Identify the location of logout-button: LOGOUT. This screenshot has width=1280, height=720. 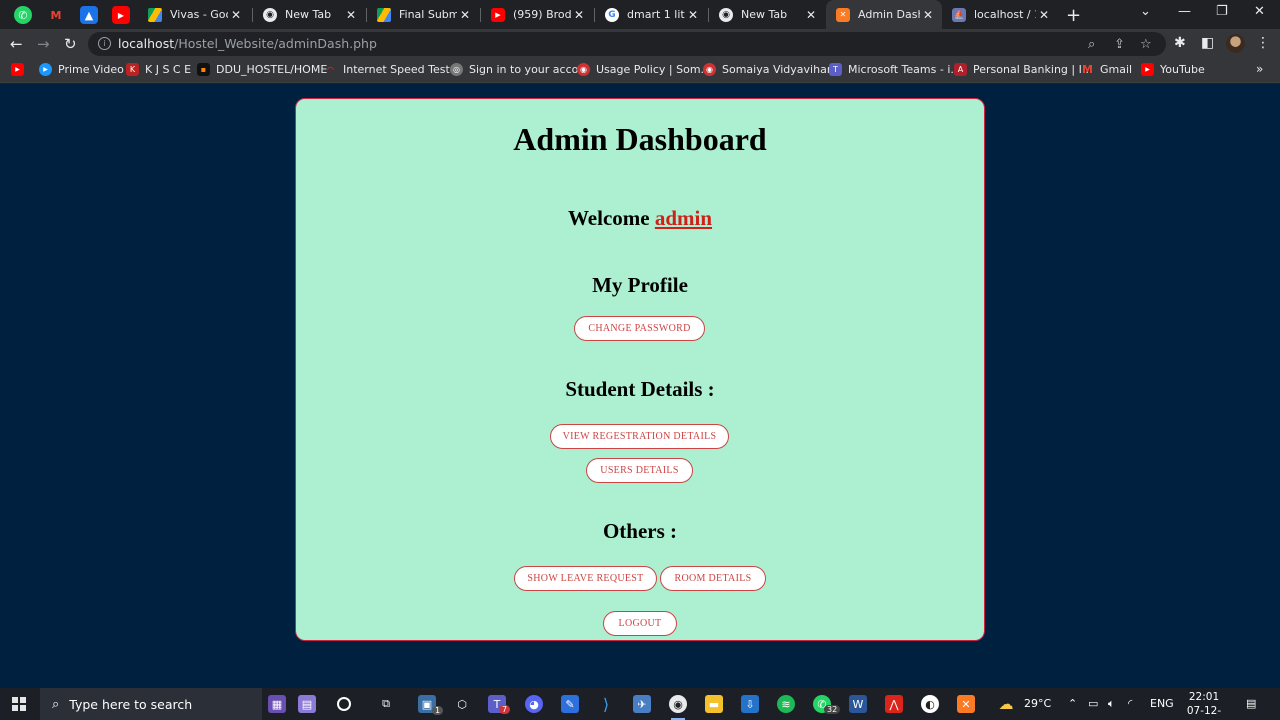
(640, 623).